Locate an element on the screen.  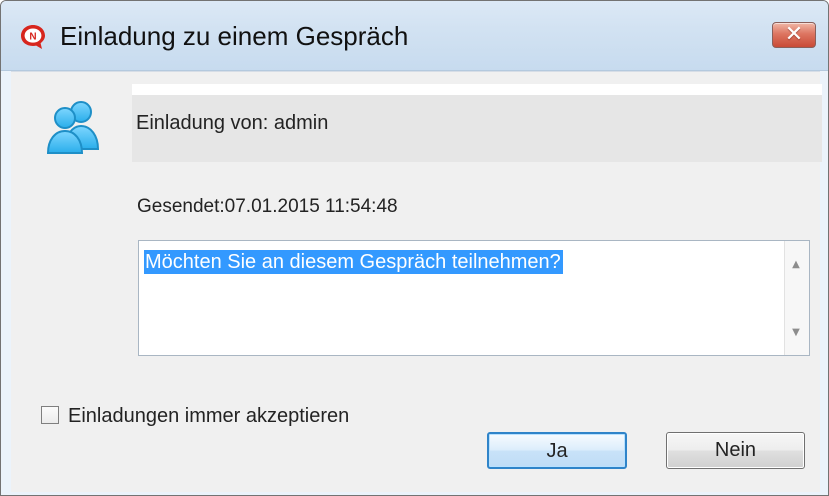
auto-accept-checkbox is located at coordinates (50, 415).